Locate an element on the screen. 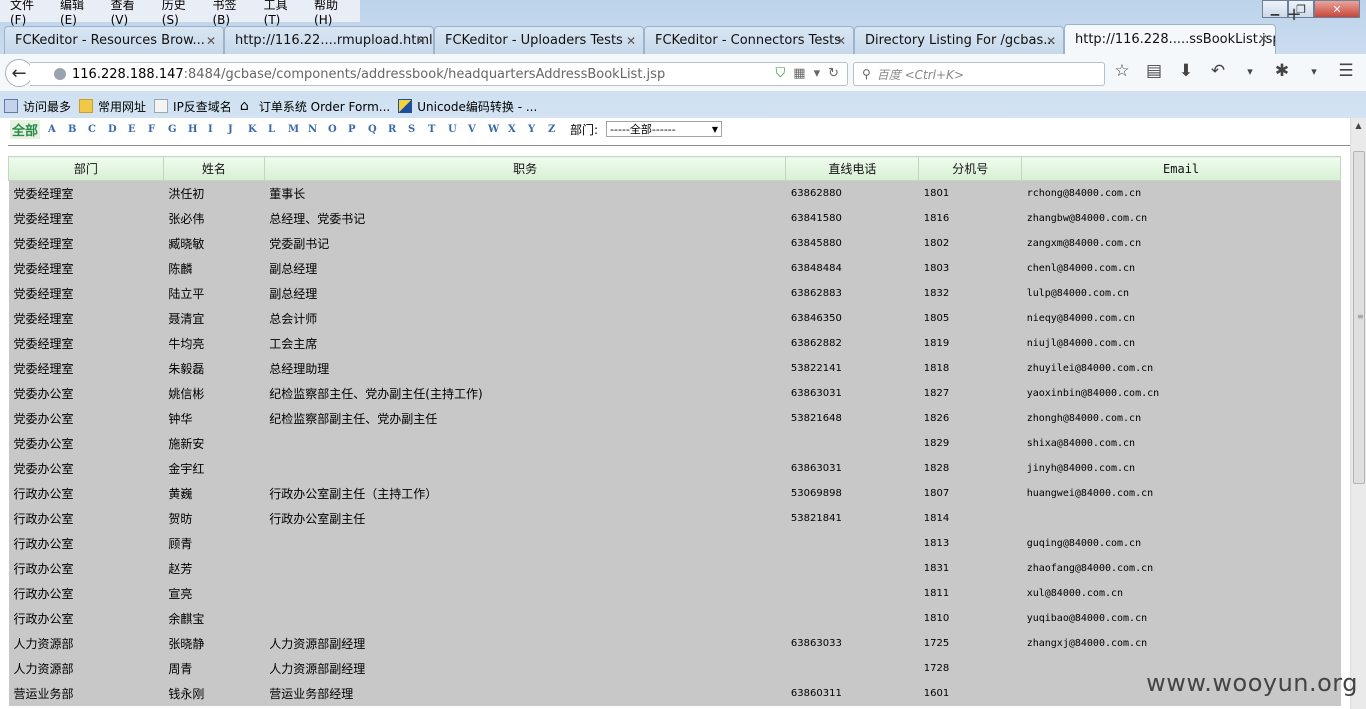 The height and width of the screenshot is (709, 1366). letter-link: C is located at coordinates (98, 129).